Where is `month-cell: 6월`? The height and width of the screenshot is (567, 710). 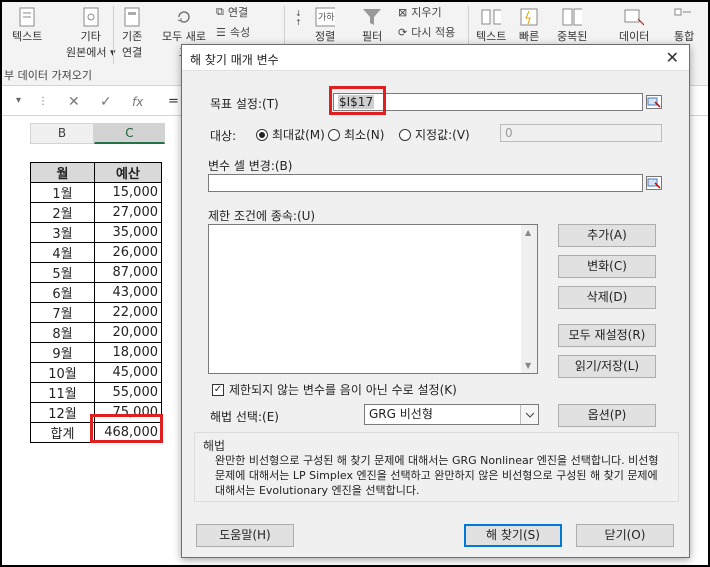
month-cell: 6월 is located at coordinates (62, 292).